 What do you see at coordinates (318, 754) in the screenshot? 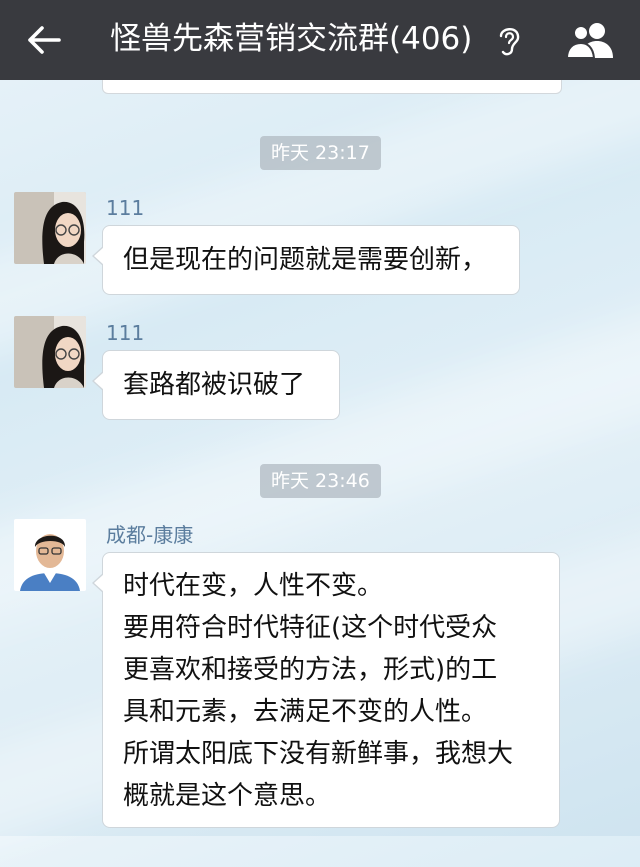
I see `message-text-line: 所谓太阳底下没有新鲜事，我想大` at bounding box center [318, 754].